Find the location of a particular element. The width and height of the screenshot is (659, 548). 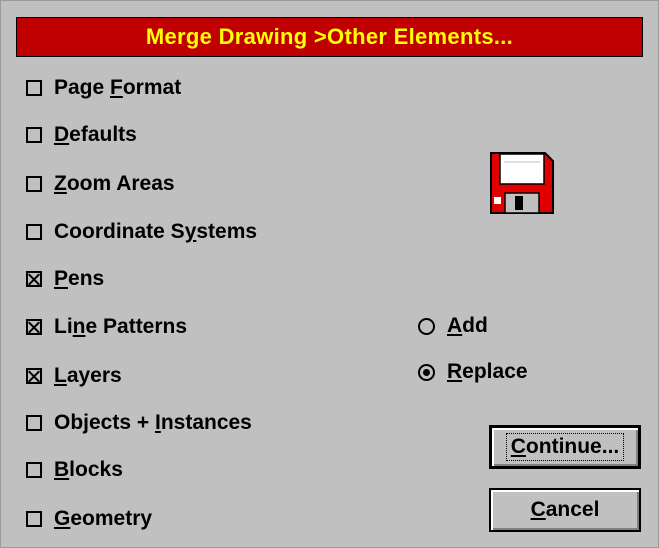

checkbox-layers: Layers is located at coordinates (74, 376).